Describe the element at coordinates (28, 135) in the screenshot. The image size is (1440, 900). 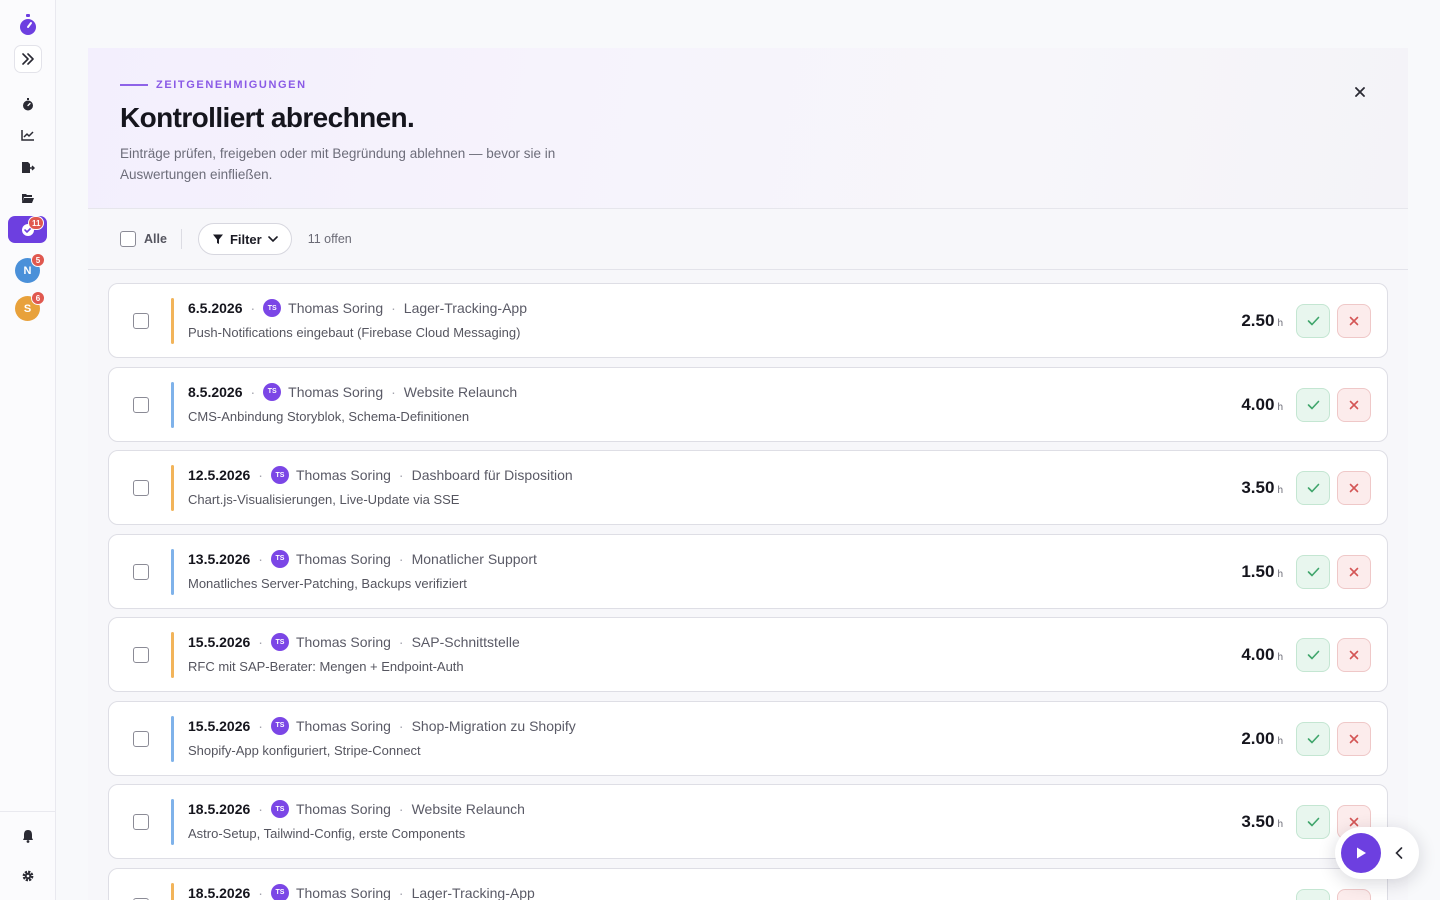
I see `nav-reports` at that location.